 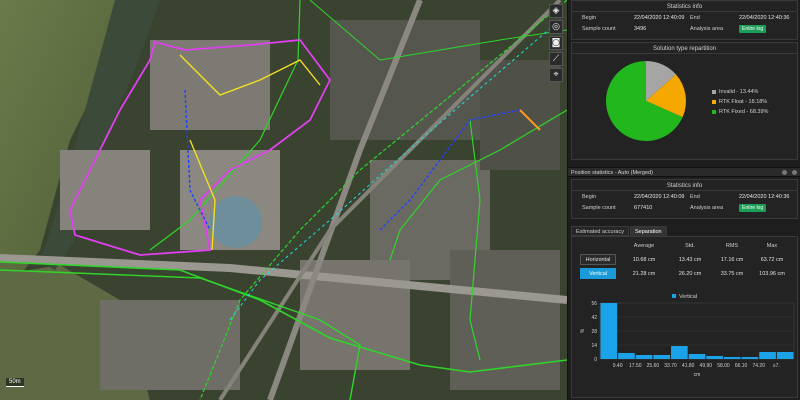 I want to click on x-tick-label: 17.50, so click(x=635, y=366).